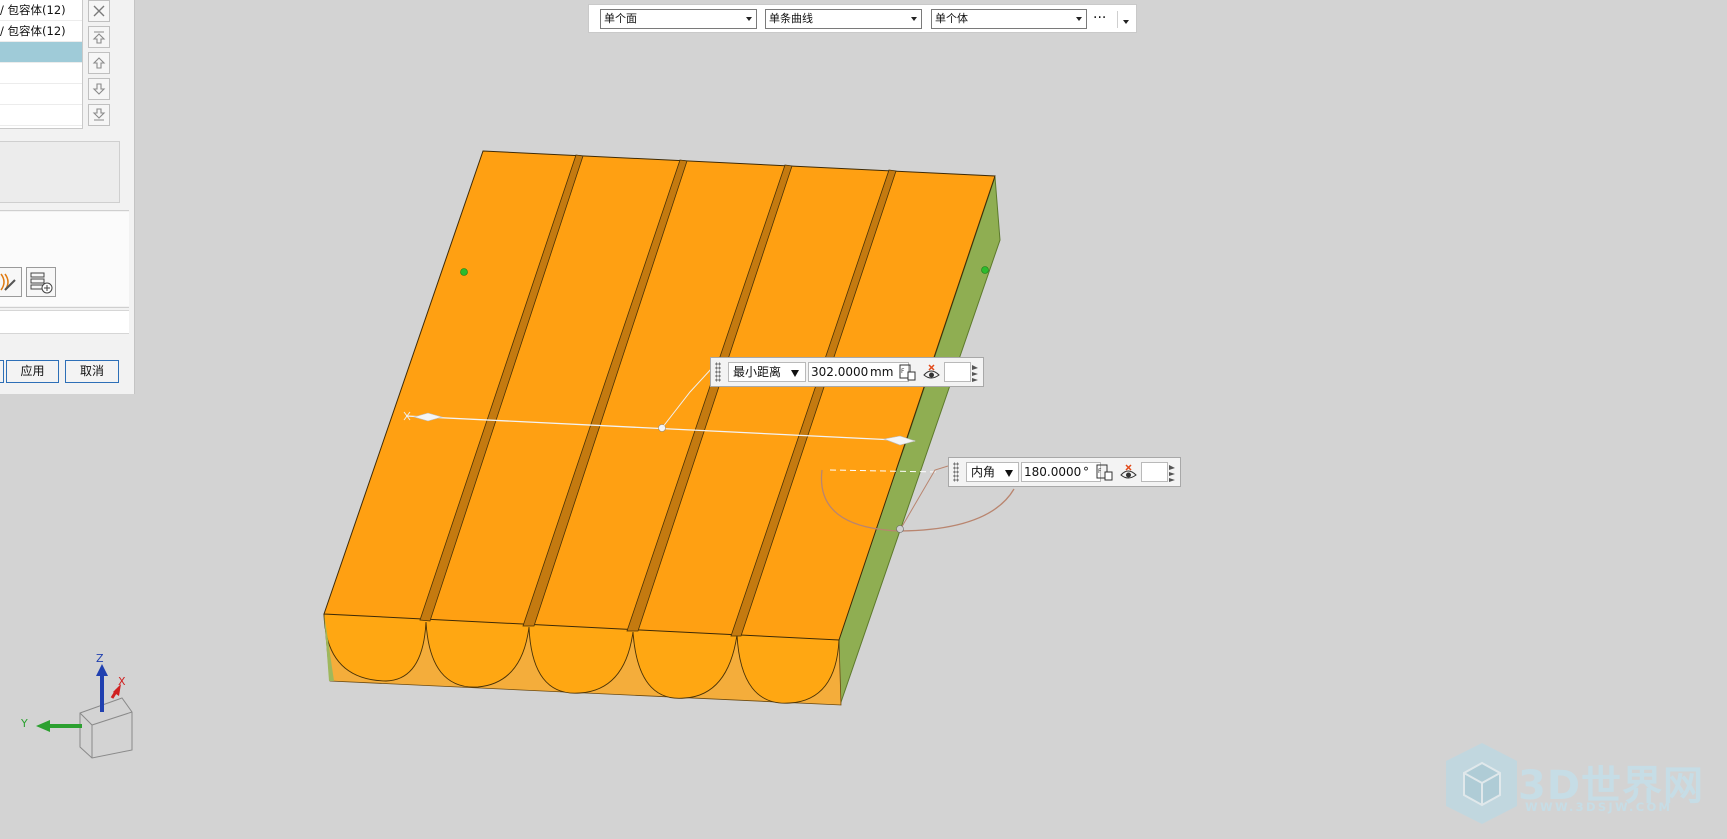 The image size is (1727, 839). What do you see at coordinates (957, 372) in the screenshot?
I see `distance-extra-field` at bounding box center [957, 372].